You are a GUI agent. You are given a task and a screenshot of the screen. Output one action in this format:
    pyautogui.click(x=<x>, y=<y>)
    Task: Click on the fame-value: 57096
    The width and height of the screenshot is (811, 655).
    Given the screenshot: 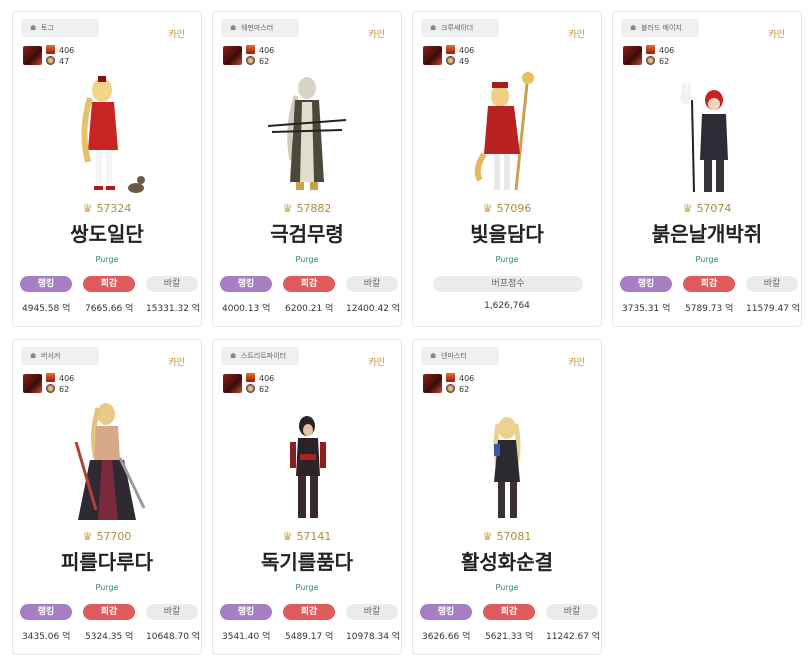 What is the action you would take?
    pyautogui.click(x=514, y=208)
    